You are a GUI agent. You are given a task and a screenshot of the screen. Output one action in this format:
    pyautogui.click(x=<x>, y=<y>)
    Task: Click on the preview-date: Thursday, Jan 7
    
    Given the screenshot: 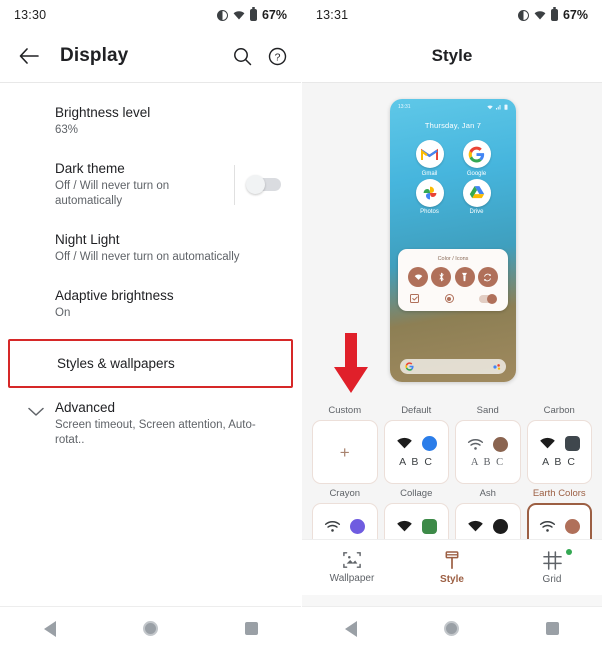 What is the action you would take?
    pyautogui.click(x=453, y=125)
    